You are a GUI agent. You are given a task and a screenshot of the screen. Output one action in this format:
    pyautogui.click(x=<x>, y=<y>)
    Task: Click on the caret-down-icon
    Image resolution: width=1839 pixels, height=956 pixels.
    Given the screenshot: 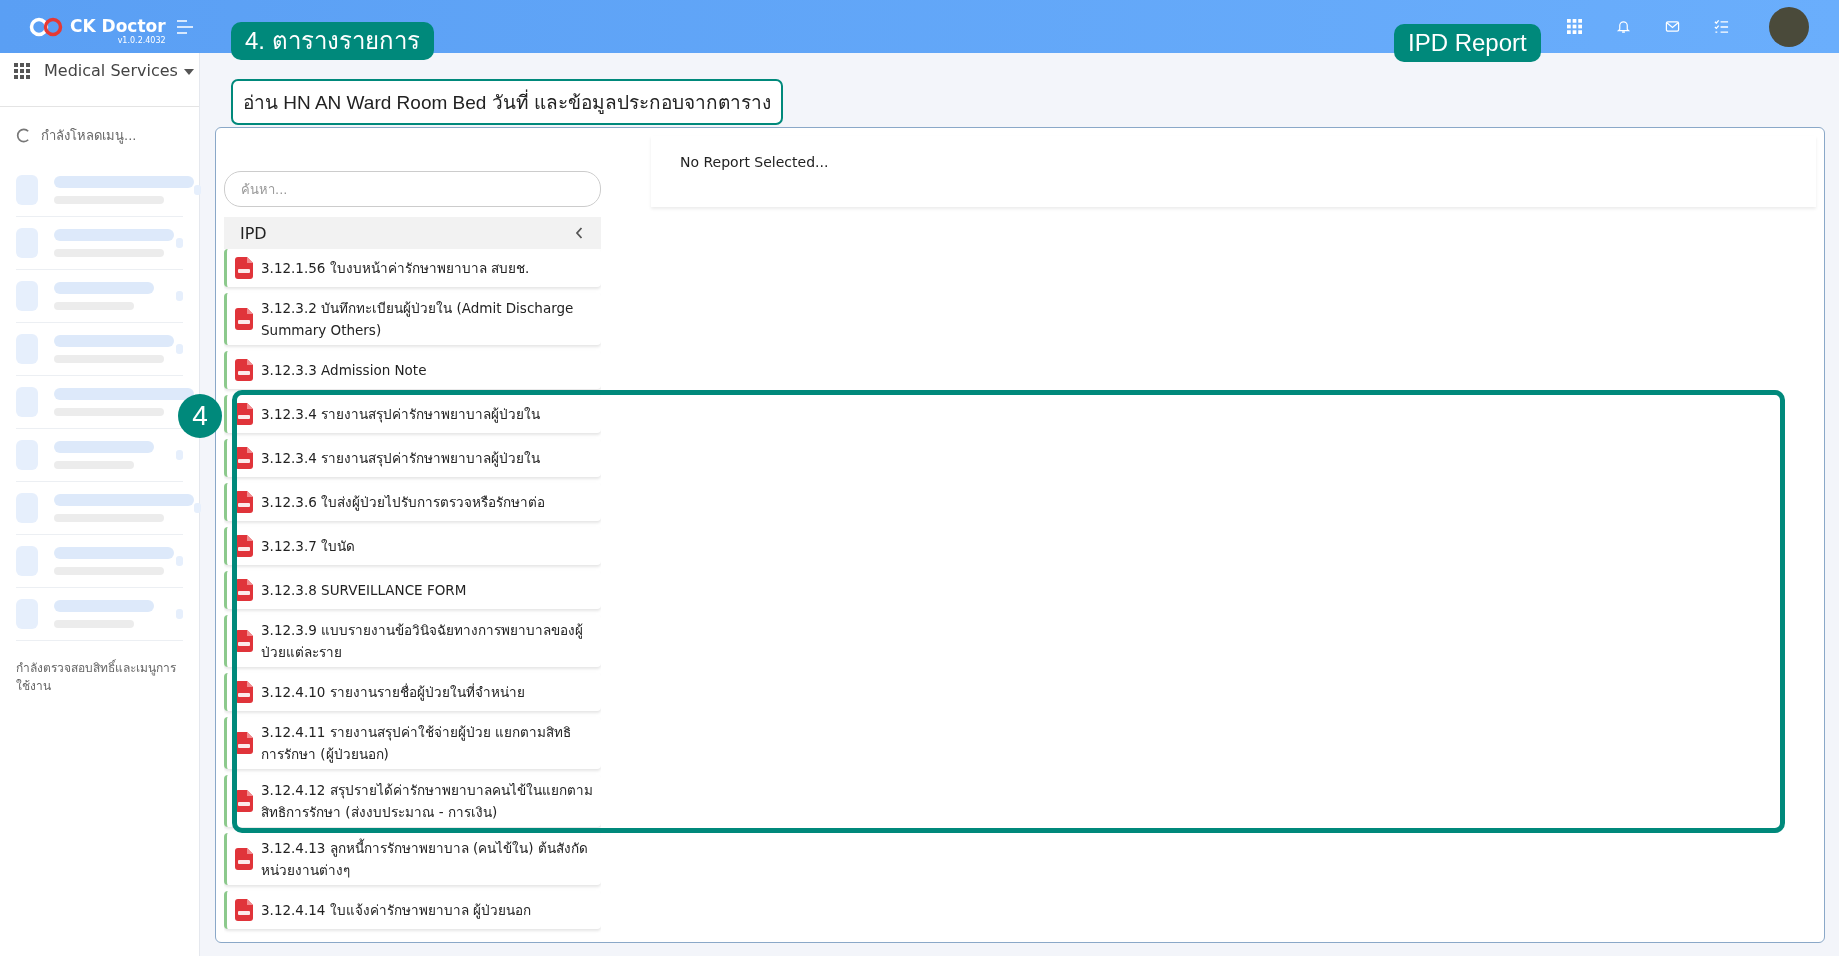 What is the action you would take?
    pyautogui.click(x=188, y=72)
    